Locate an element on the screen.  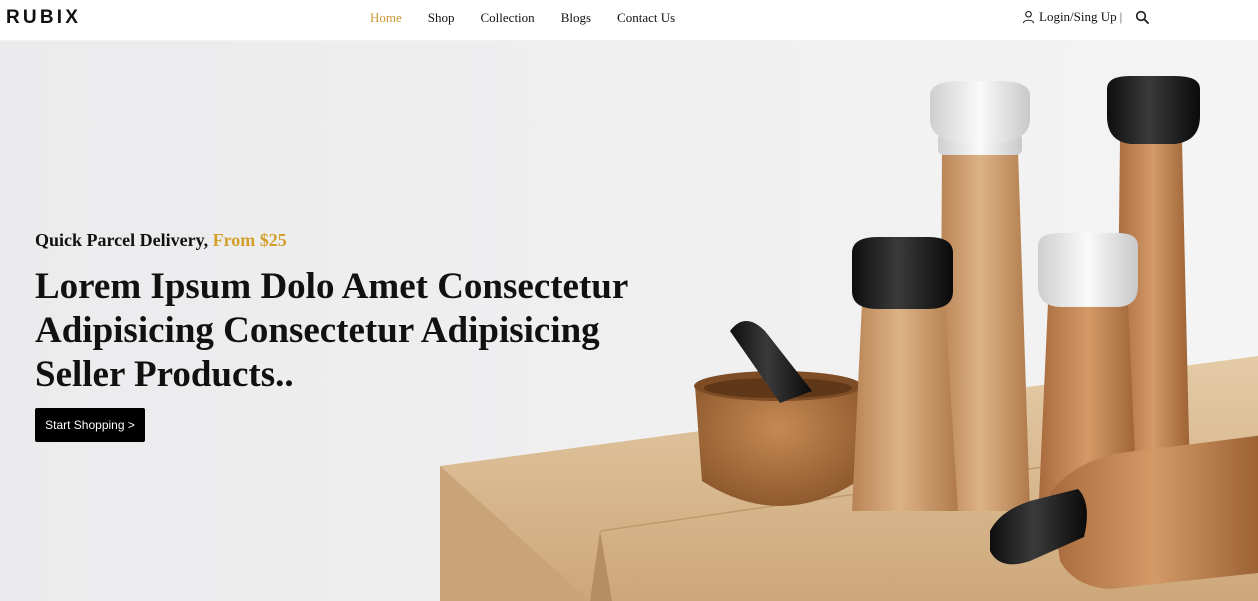
brand-logo: RUBIX is located at coordinates (43, 18).